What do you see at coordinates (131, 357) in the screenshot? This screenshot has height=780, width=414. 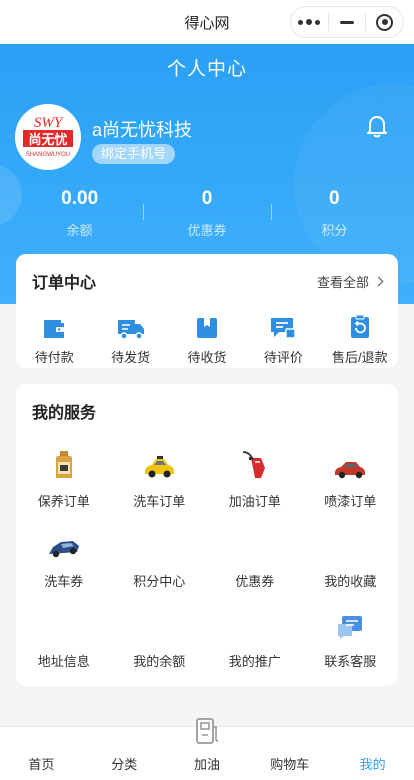 I see `order-item-label: 待发货` at bounding box center [131, 357].